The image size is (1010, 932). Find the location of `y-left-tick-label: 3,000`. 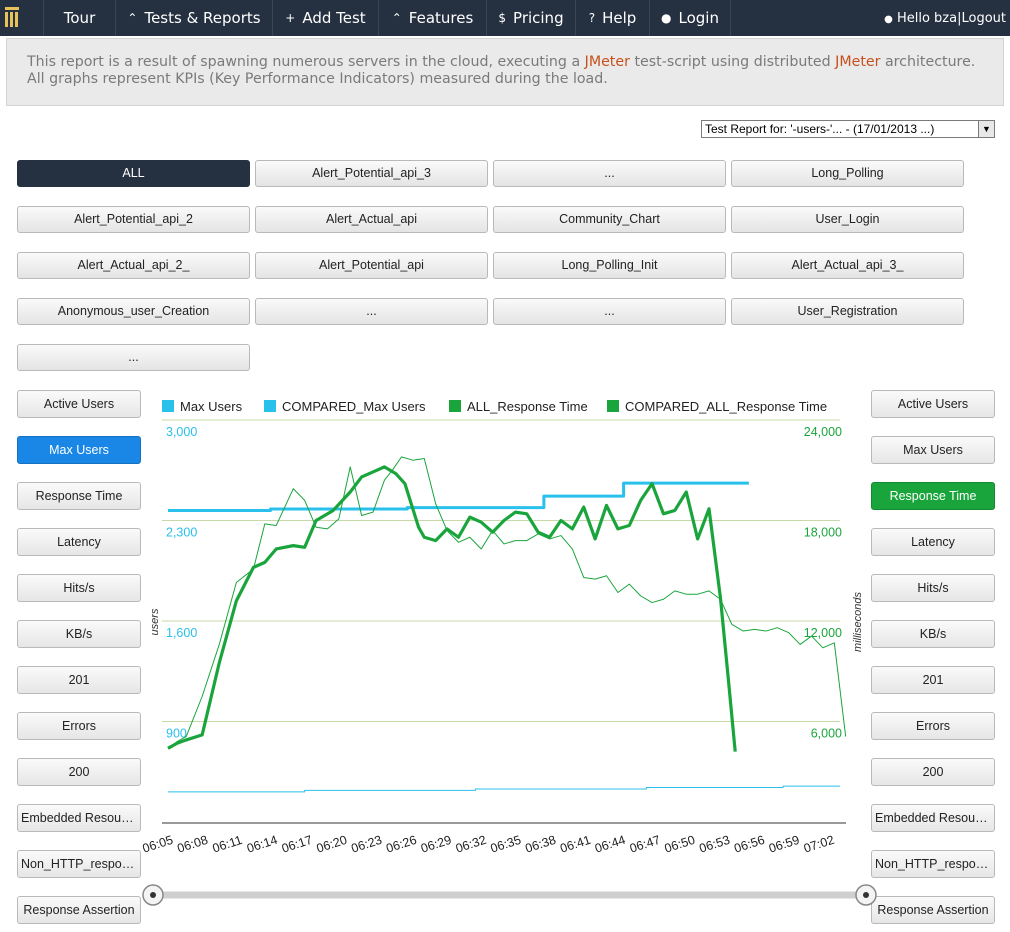

y-left-tick-label: 3,000 is located at coordinates (181, 432).